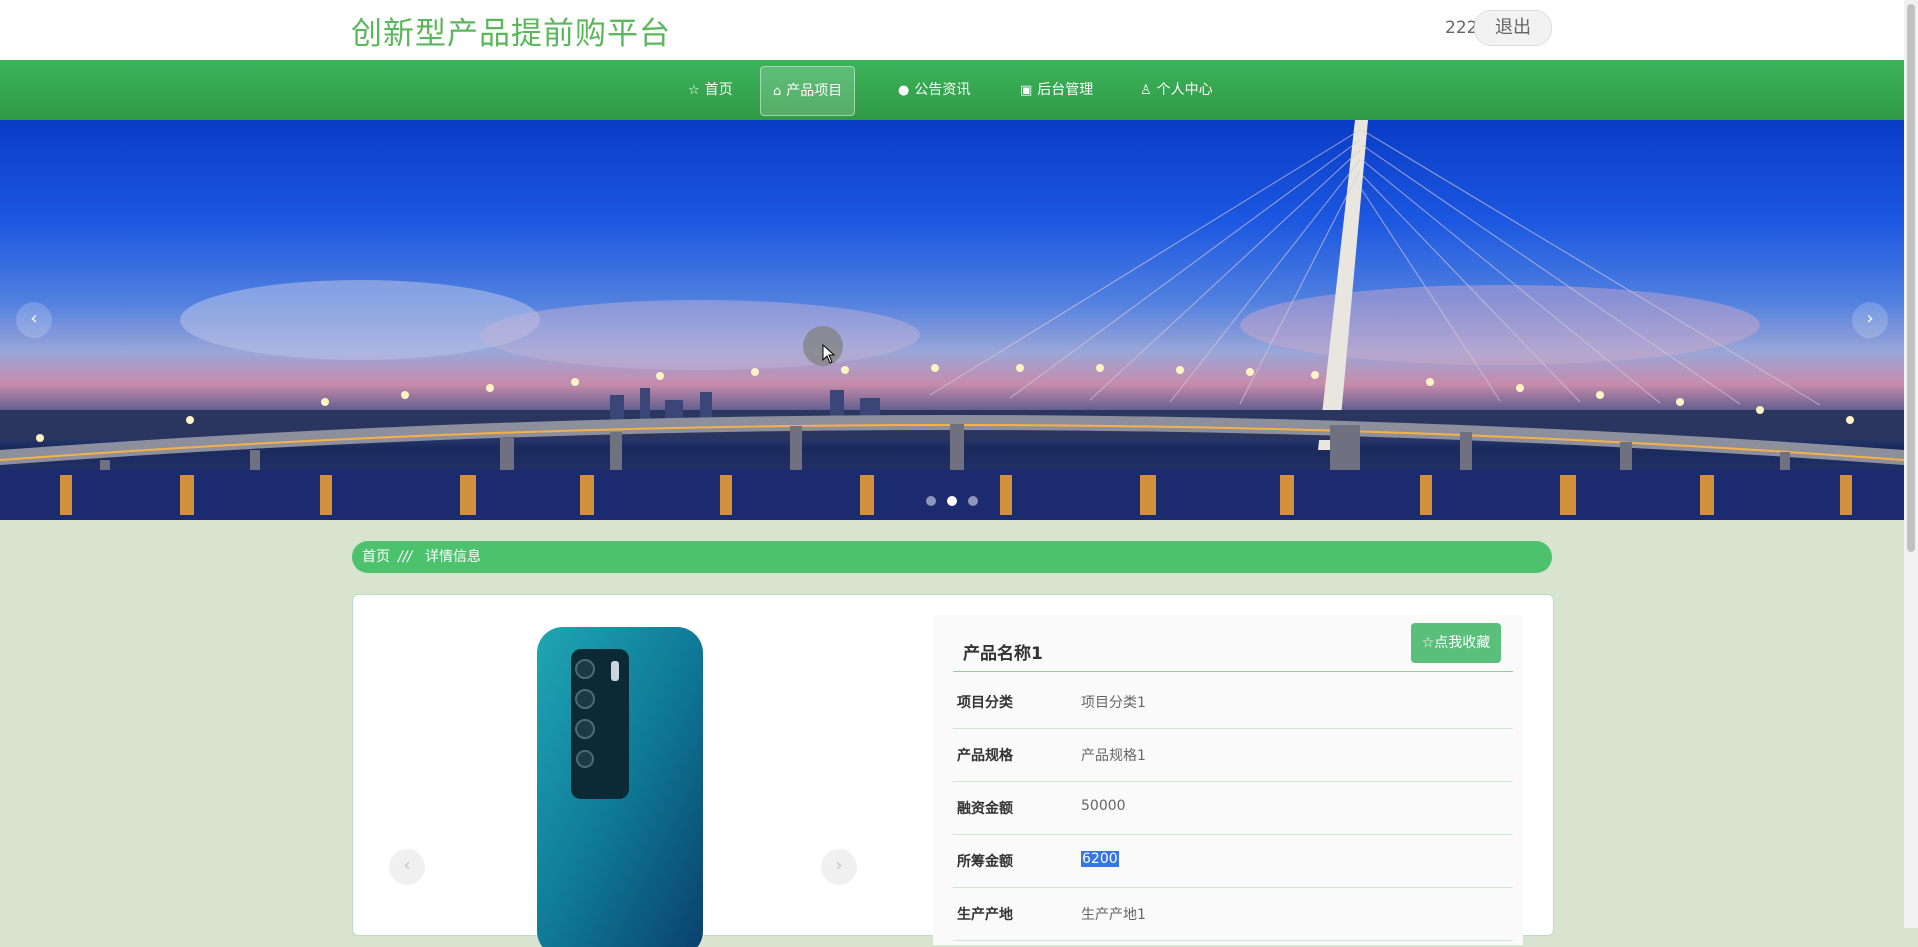 The height and width of the screenshot is (947, 1918). What do you see at coordinates (952, 557) in the screenshot?
I see `breadcrumb: 首页 /// 详情信息` at bounding box center [952, 557].